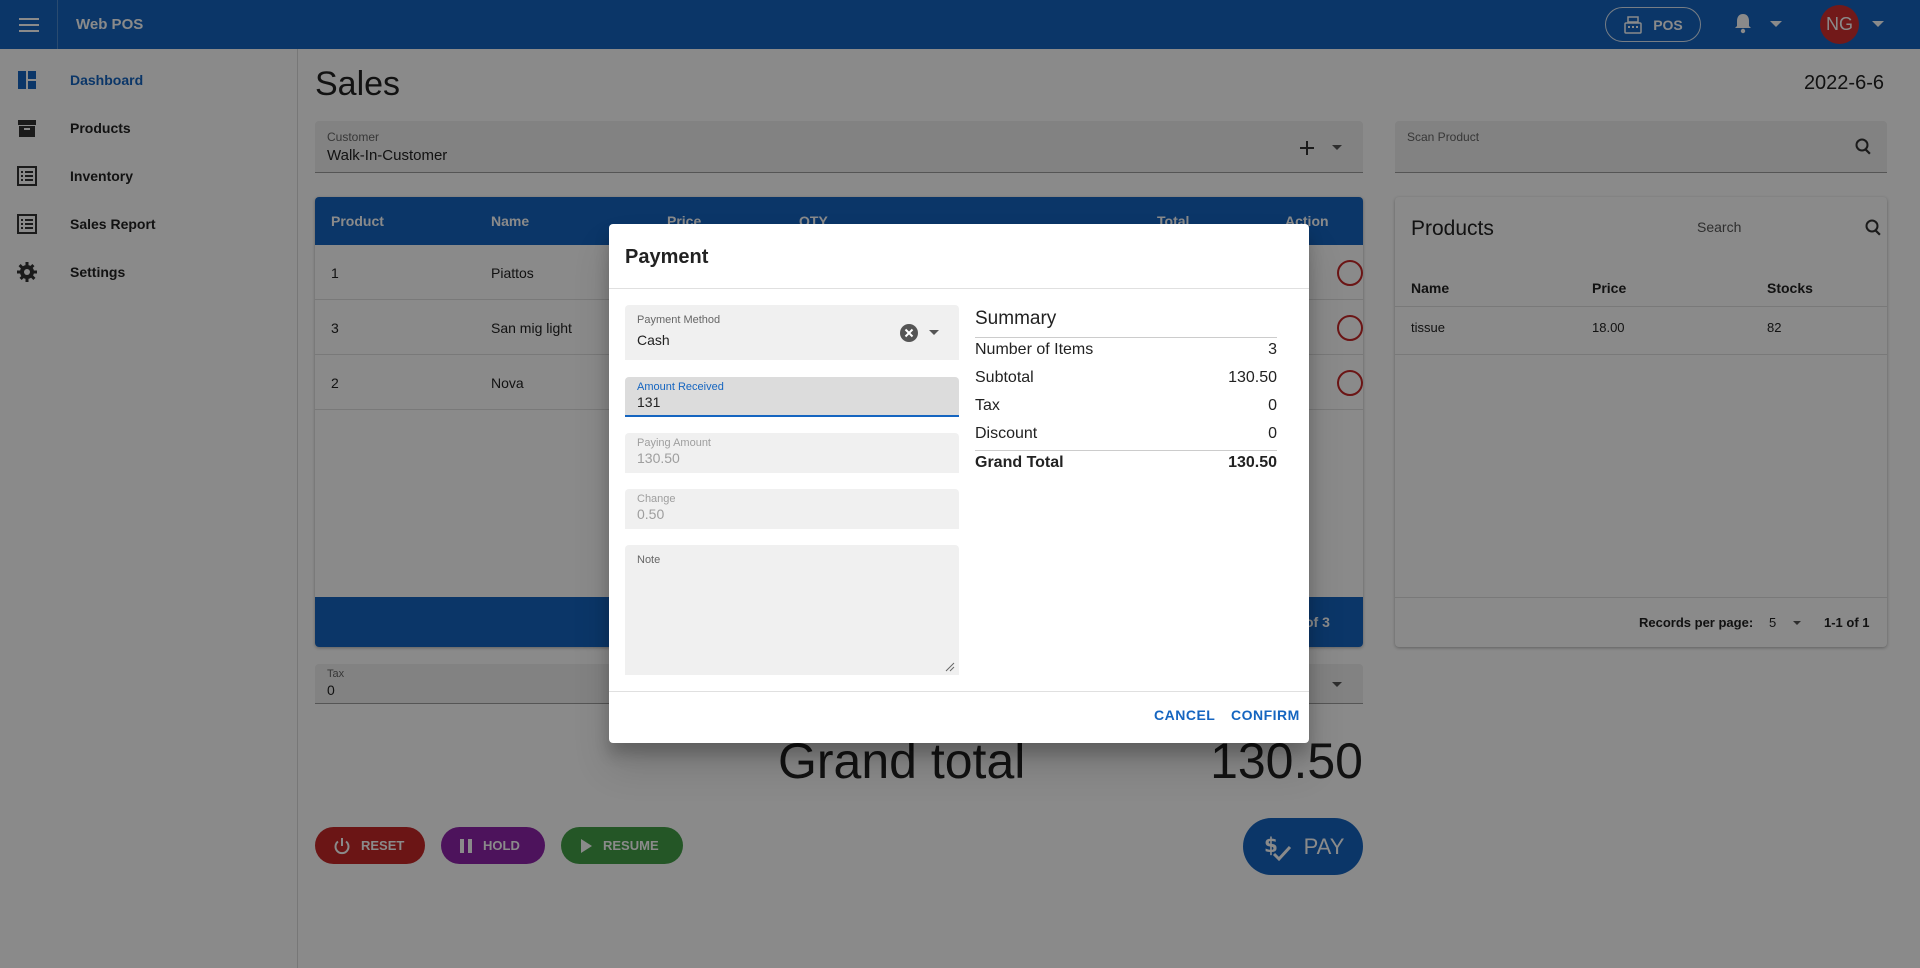  What do you see at coordinates (1265, 715) in the screenshot?
I see `confirm-button: CONFIRM` at bounding box center [1265, 715].